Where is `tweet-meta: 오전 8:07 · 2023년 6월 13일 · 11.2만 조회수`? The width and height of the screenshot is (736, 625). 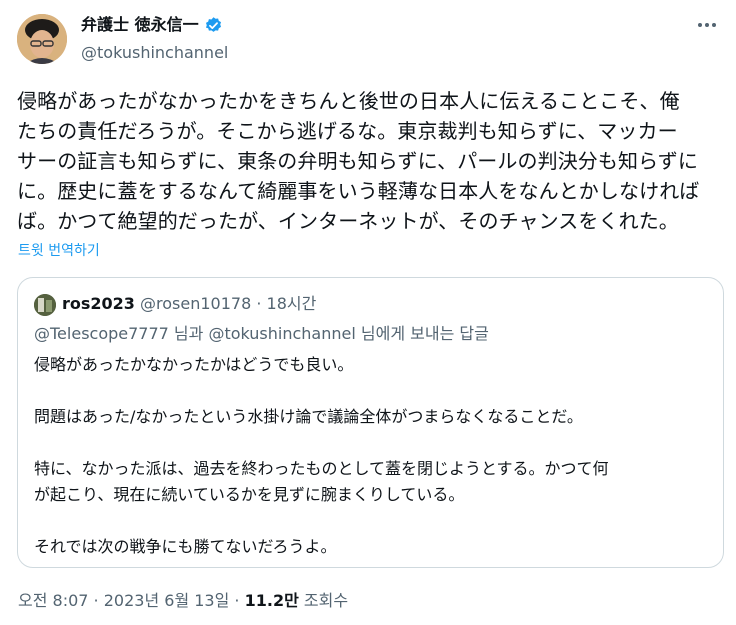 tweet-meta: 오전 8:07 · 2023년 6월 13일 · 11.2만 조회수 is located at coordinates (183, 601).